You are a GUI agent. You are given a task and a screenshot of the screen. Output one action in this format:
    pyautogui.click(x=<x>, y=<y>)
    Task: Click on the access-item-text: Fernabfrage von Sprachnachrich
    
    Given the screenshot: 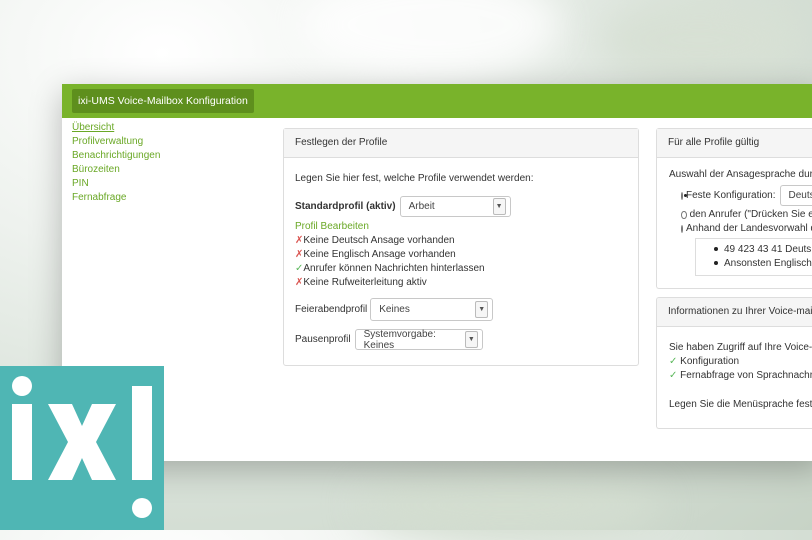 What is the action you would take?
    pyautogui.click(x=746, y=375)
    